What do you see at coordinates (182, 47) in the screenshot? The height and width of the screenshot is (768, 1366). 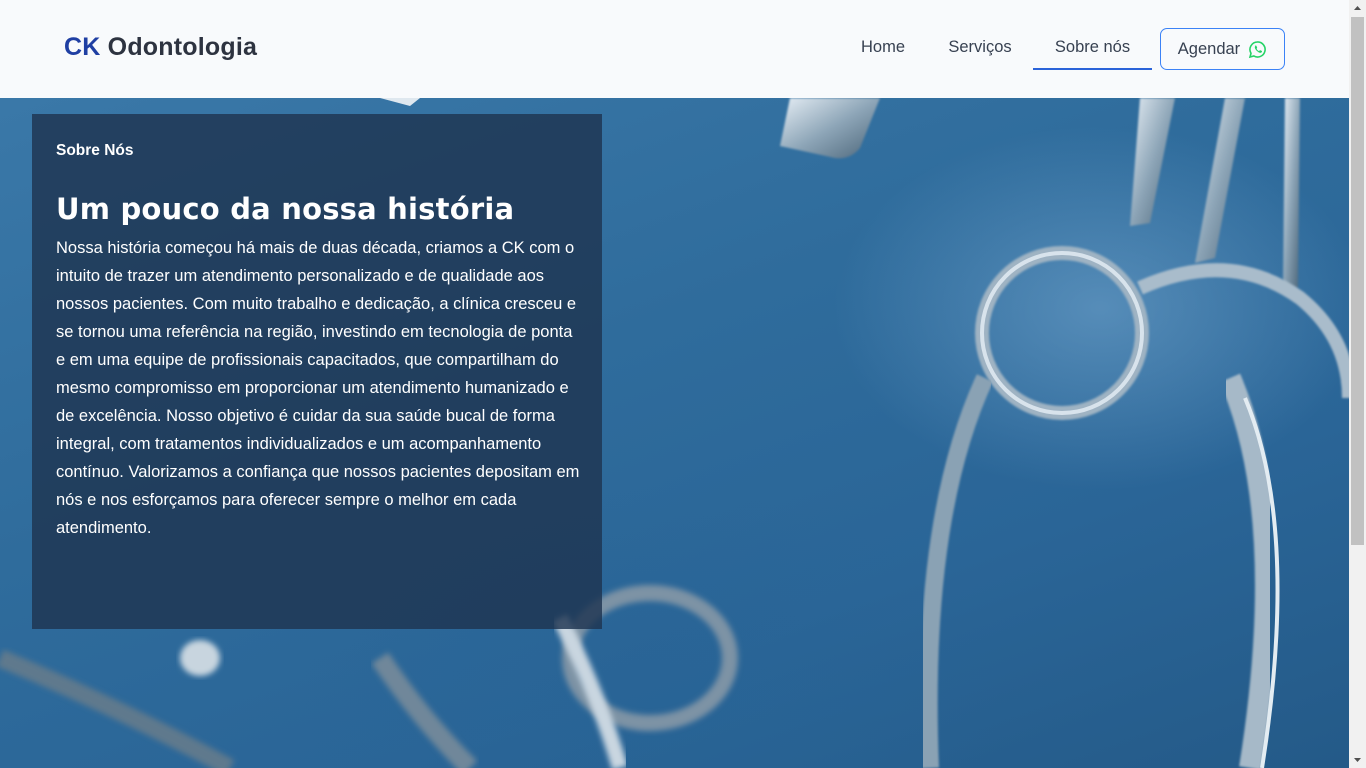 I see `logo-text: Odontologia` at bounding box center [182, 47].